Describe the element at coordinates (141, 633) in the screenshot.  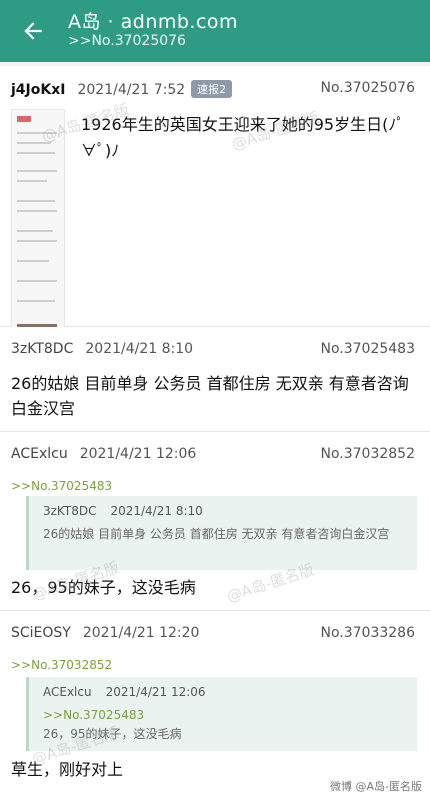
I see `post-time: 2021/4/21 12:20` at that location.